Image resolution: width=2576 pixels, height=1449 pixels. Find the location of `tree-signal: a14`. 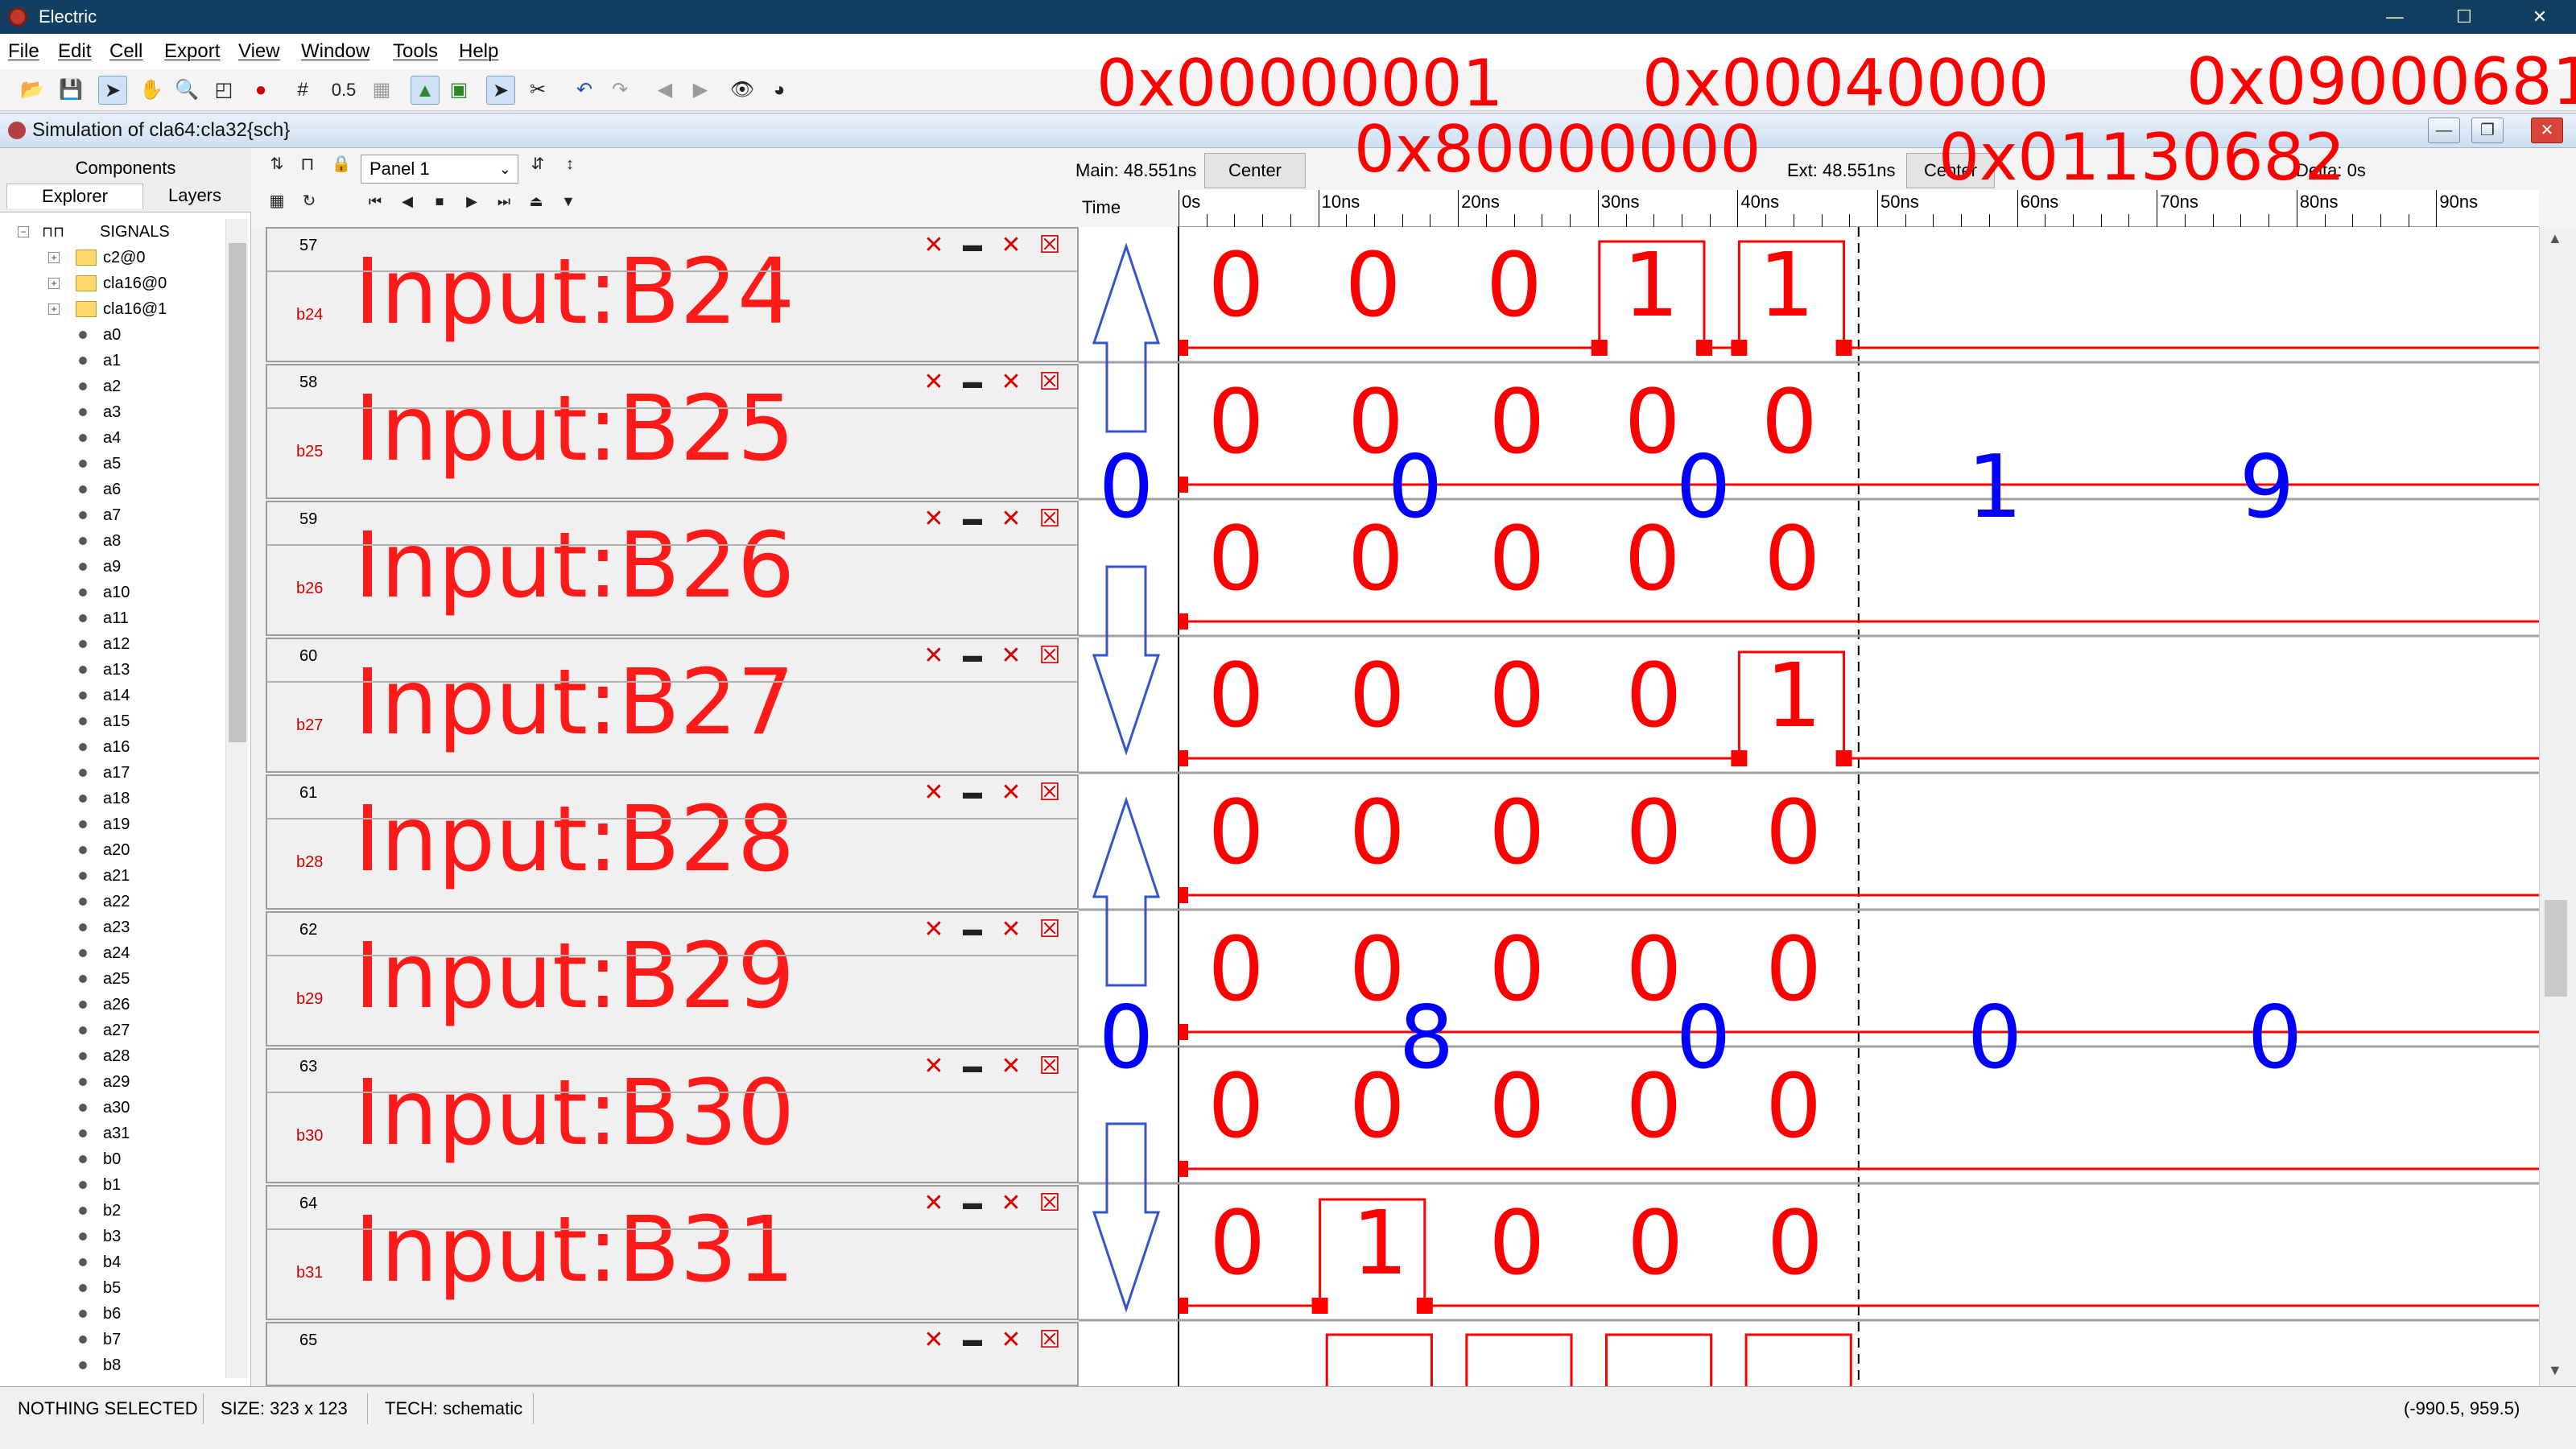

tree-signal: a14 is located at coordinates (116, 695).